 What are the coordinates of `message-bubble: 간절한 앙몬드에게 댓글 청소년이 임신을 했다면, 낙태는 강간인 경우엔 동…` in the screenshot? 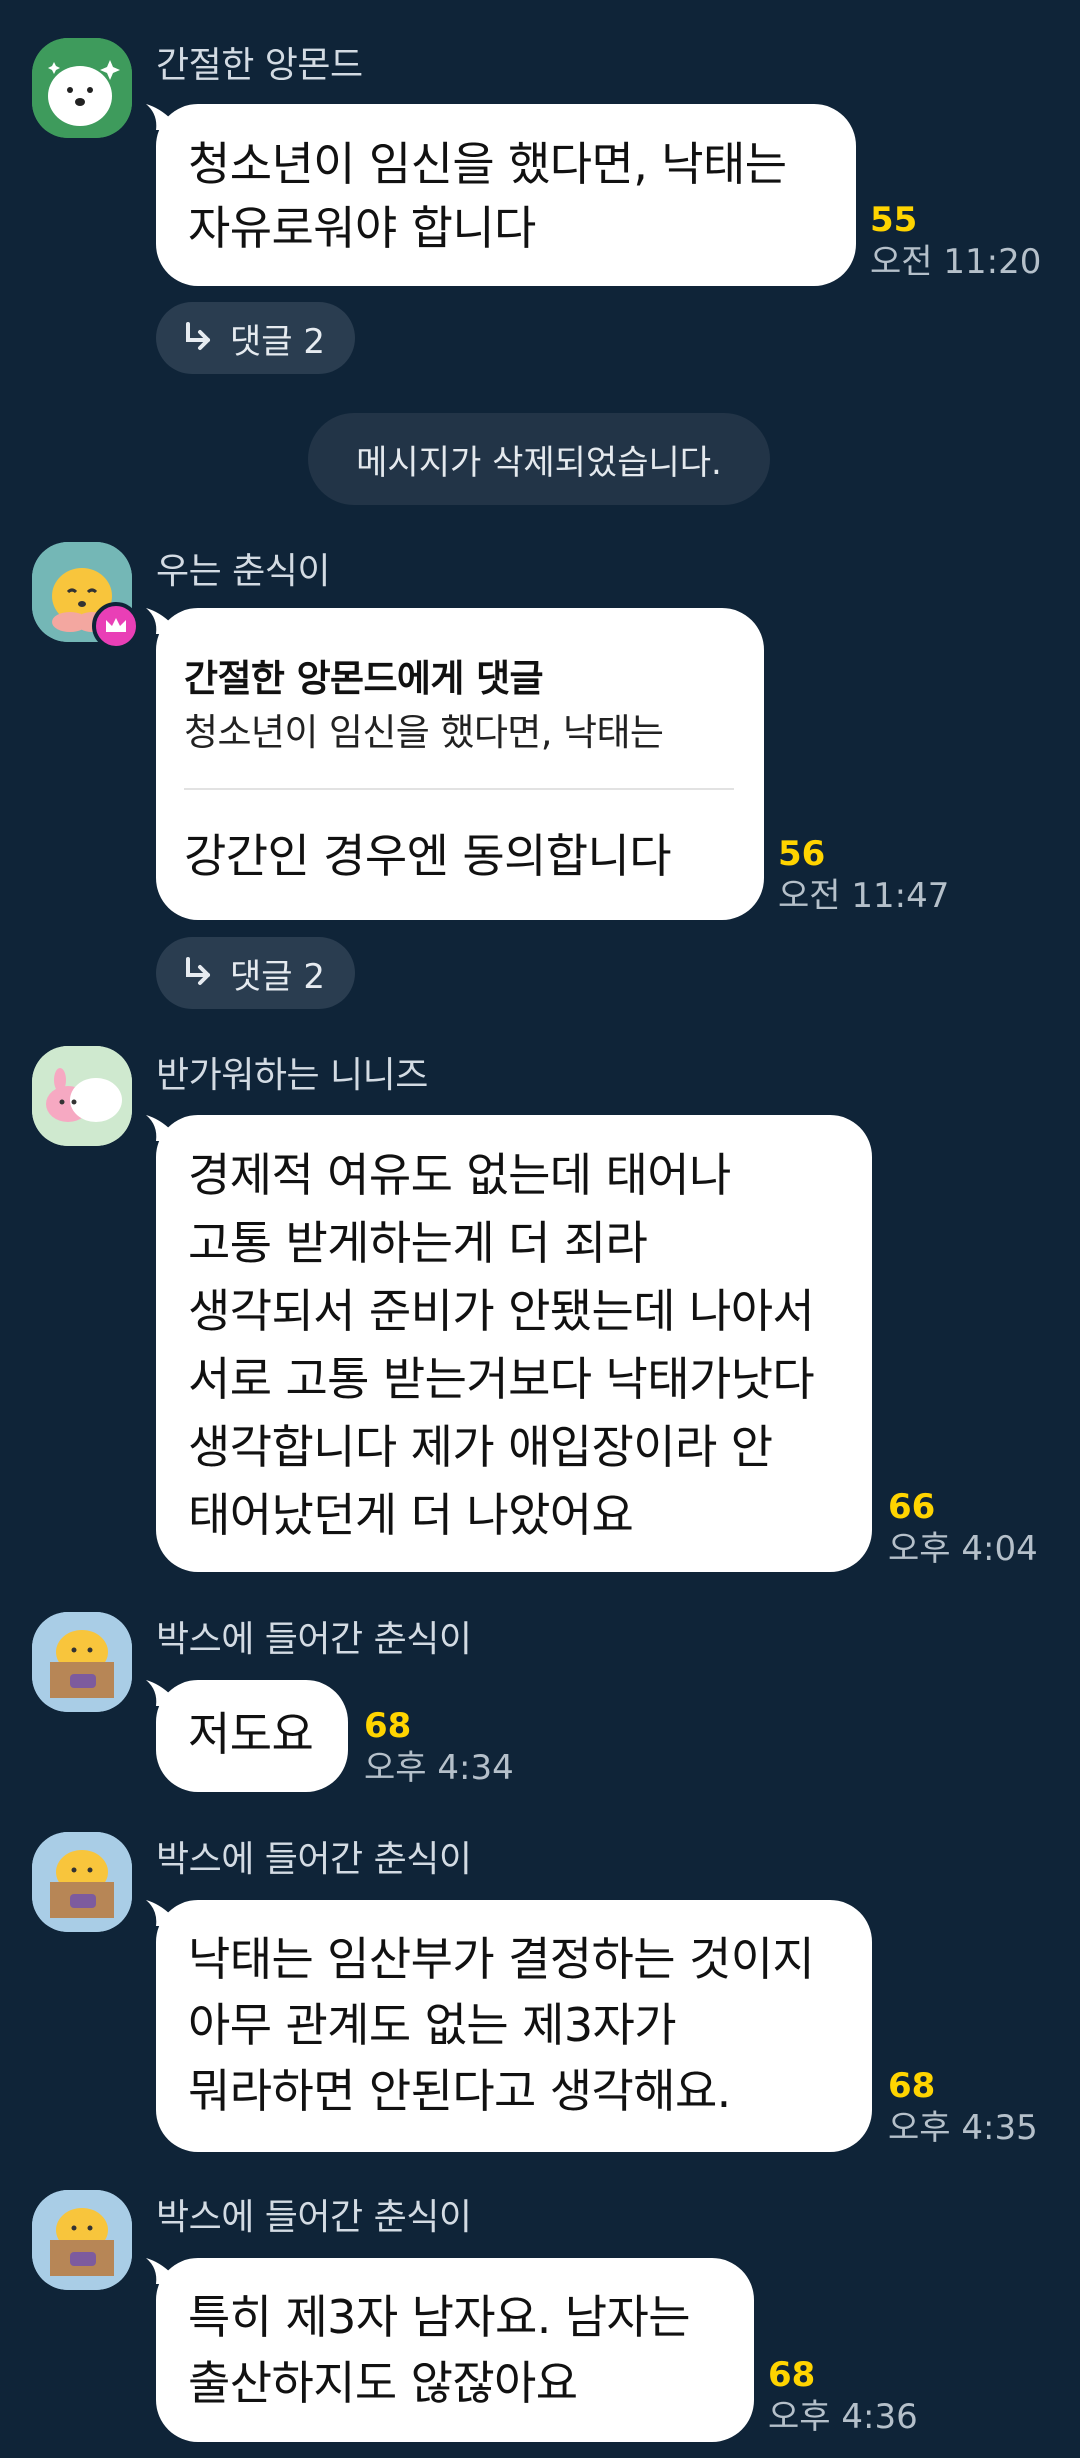 It's located at (460, 764).